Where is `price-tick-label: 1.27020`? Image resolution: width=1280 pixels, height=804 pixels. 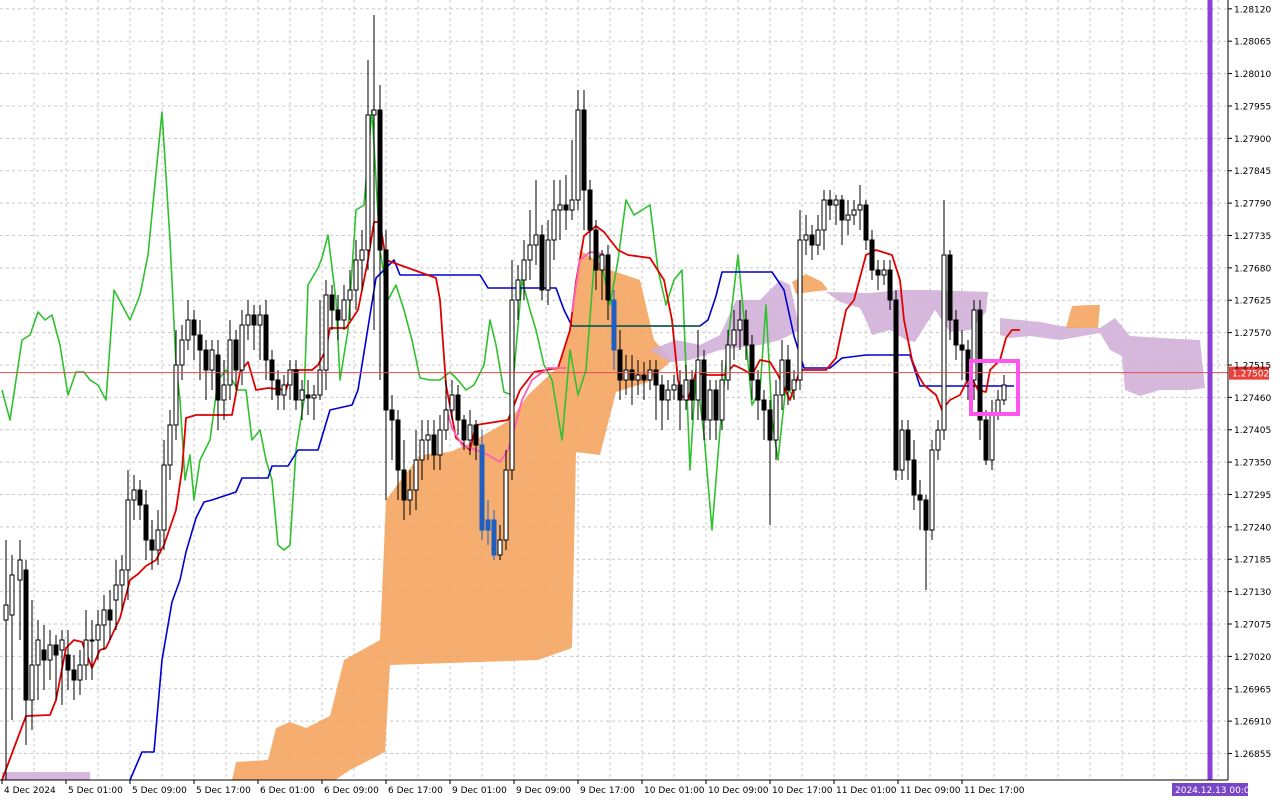 price-tick-label: 1.27020 is located at coordinates (1252, 658).